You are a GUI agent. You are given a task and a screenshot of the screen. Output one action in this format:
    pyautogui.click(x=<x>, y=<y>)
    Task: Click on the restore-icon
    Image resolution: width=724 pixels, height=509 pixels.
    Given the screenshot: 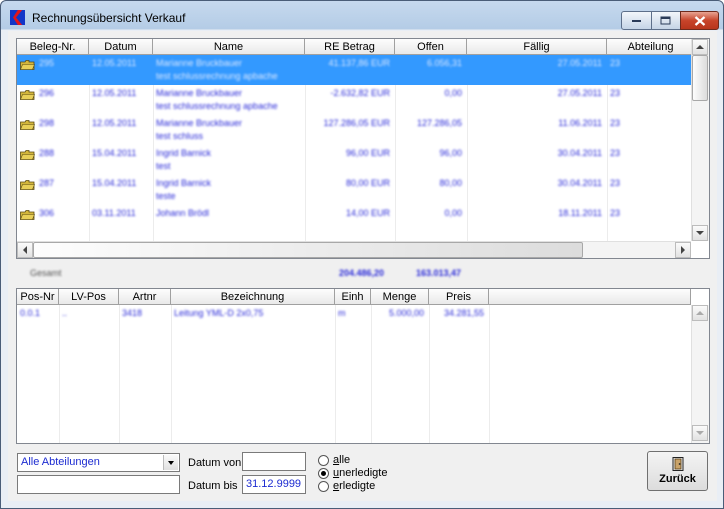 What is the action you would take?
    pyautogui.click(x=665, y=20)
    